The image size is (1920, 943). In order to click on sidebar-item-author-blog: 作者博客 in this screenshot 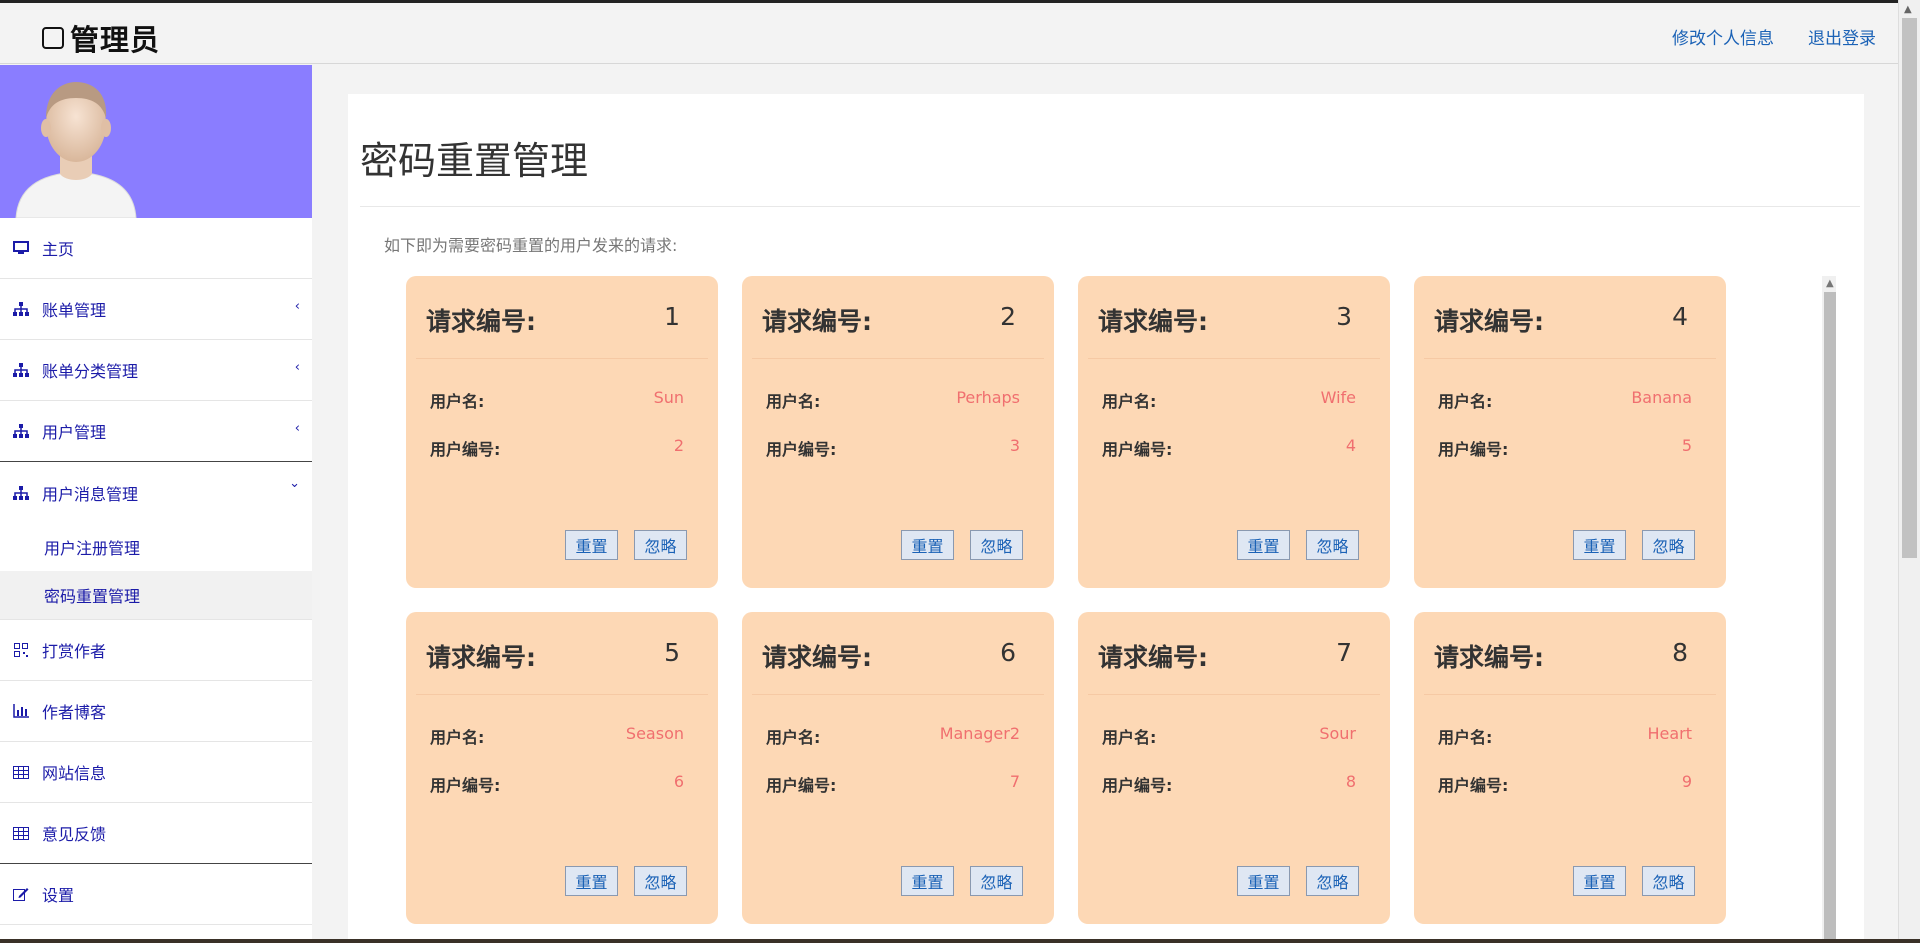, I will do `click(156, 711)`.